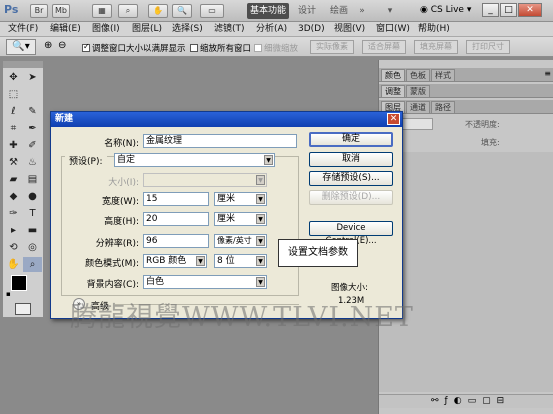  Describe the element at coordinates (13, 94) in the screenshot. I see `marquee-tool-icon: ⬚` at that location.